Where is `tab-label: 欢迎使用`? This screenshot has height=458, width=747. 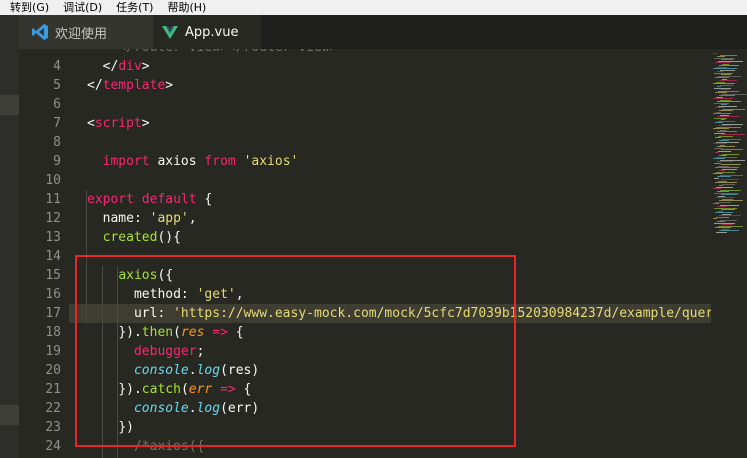 tab-label: 欢迎使用 is located at coordinates (81, 34).